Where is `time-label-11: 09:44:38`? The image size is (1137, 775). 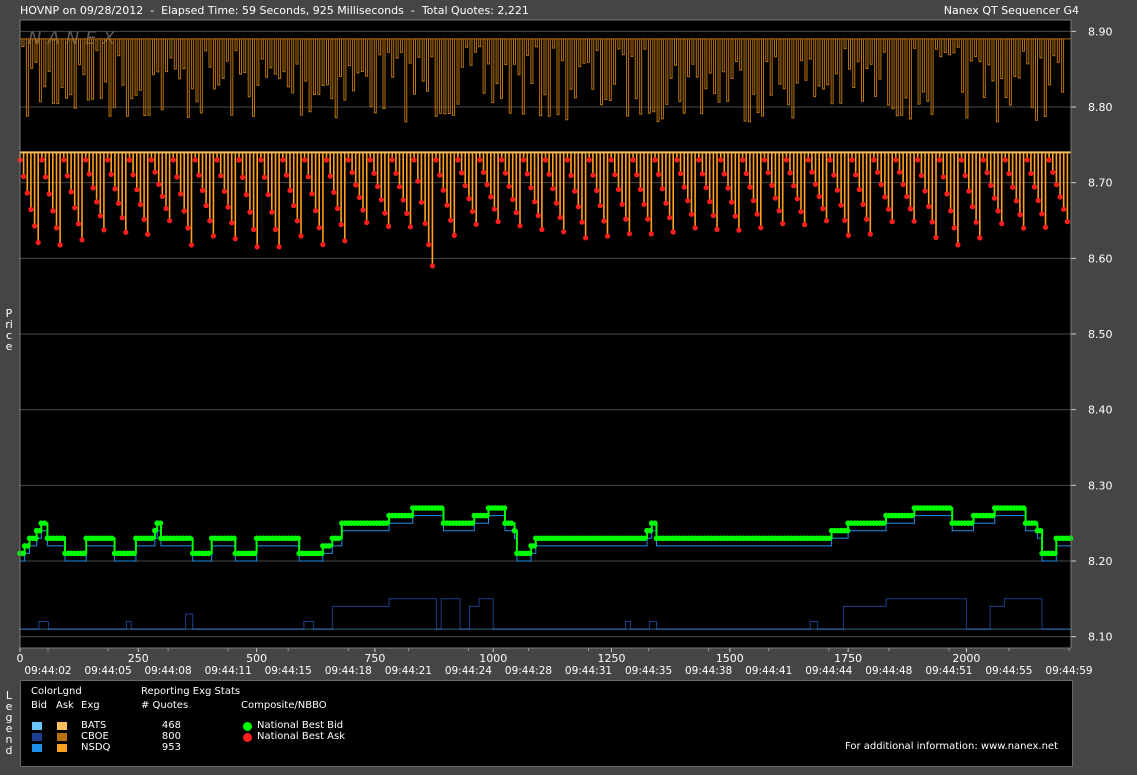
time-label-11: 09:44:38 is located at coordinates (708, 671).